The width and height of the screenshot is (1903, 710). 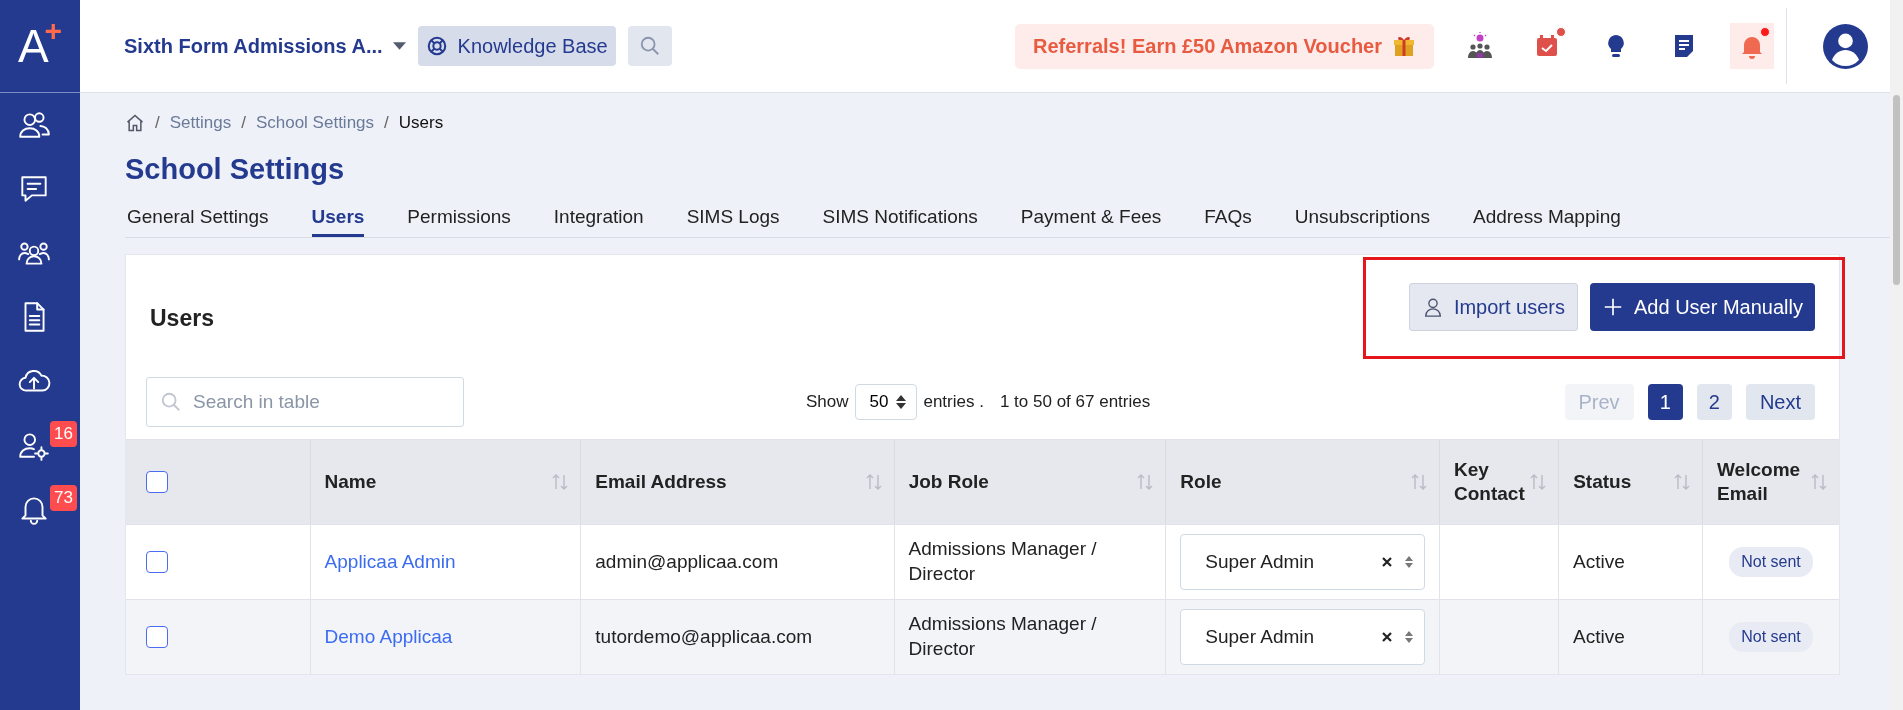 What do you see at coordinates (827, 402) in the screenshot?
I see `show-label: Show` at bounding box center [827, 402].